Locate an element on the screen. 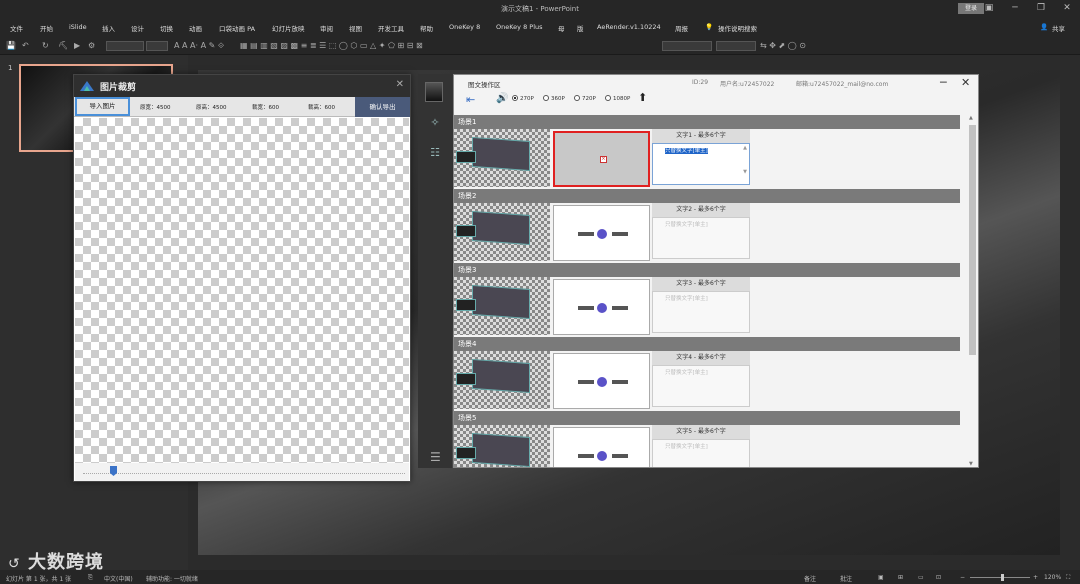 Image resolution: width=1080 pixels, height=584 pixels. accessibility-status: 辅助功能: 一切就绪 is located at coordinates (172, 578).